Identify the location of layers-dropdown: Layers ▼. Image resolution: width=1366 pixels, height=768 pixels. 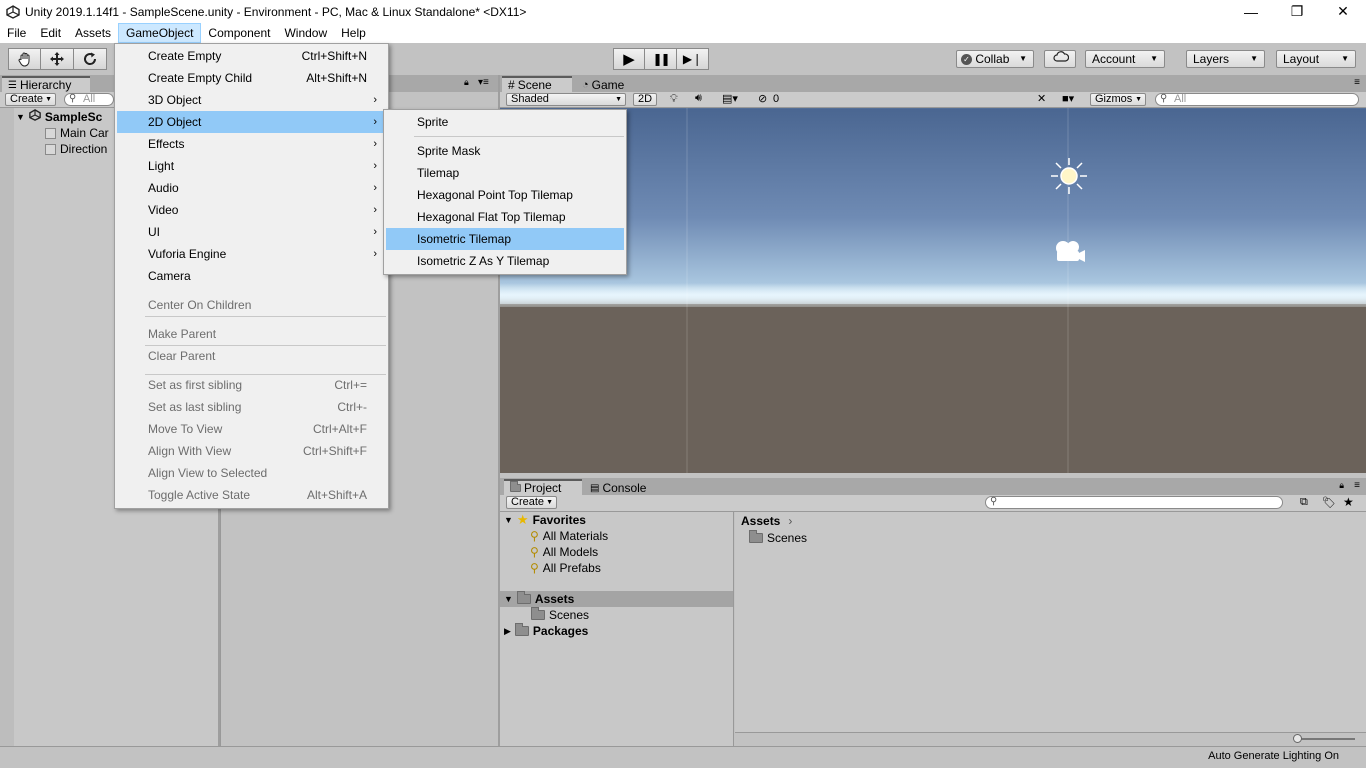
(1225, 59).